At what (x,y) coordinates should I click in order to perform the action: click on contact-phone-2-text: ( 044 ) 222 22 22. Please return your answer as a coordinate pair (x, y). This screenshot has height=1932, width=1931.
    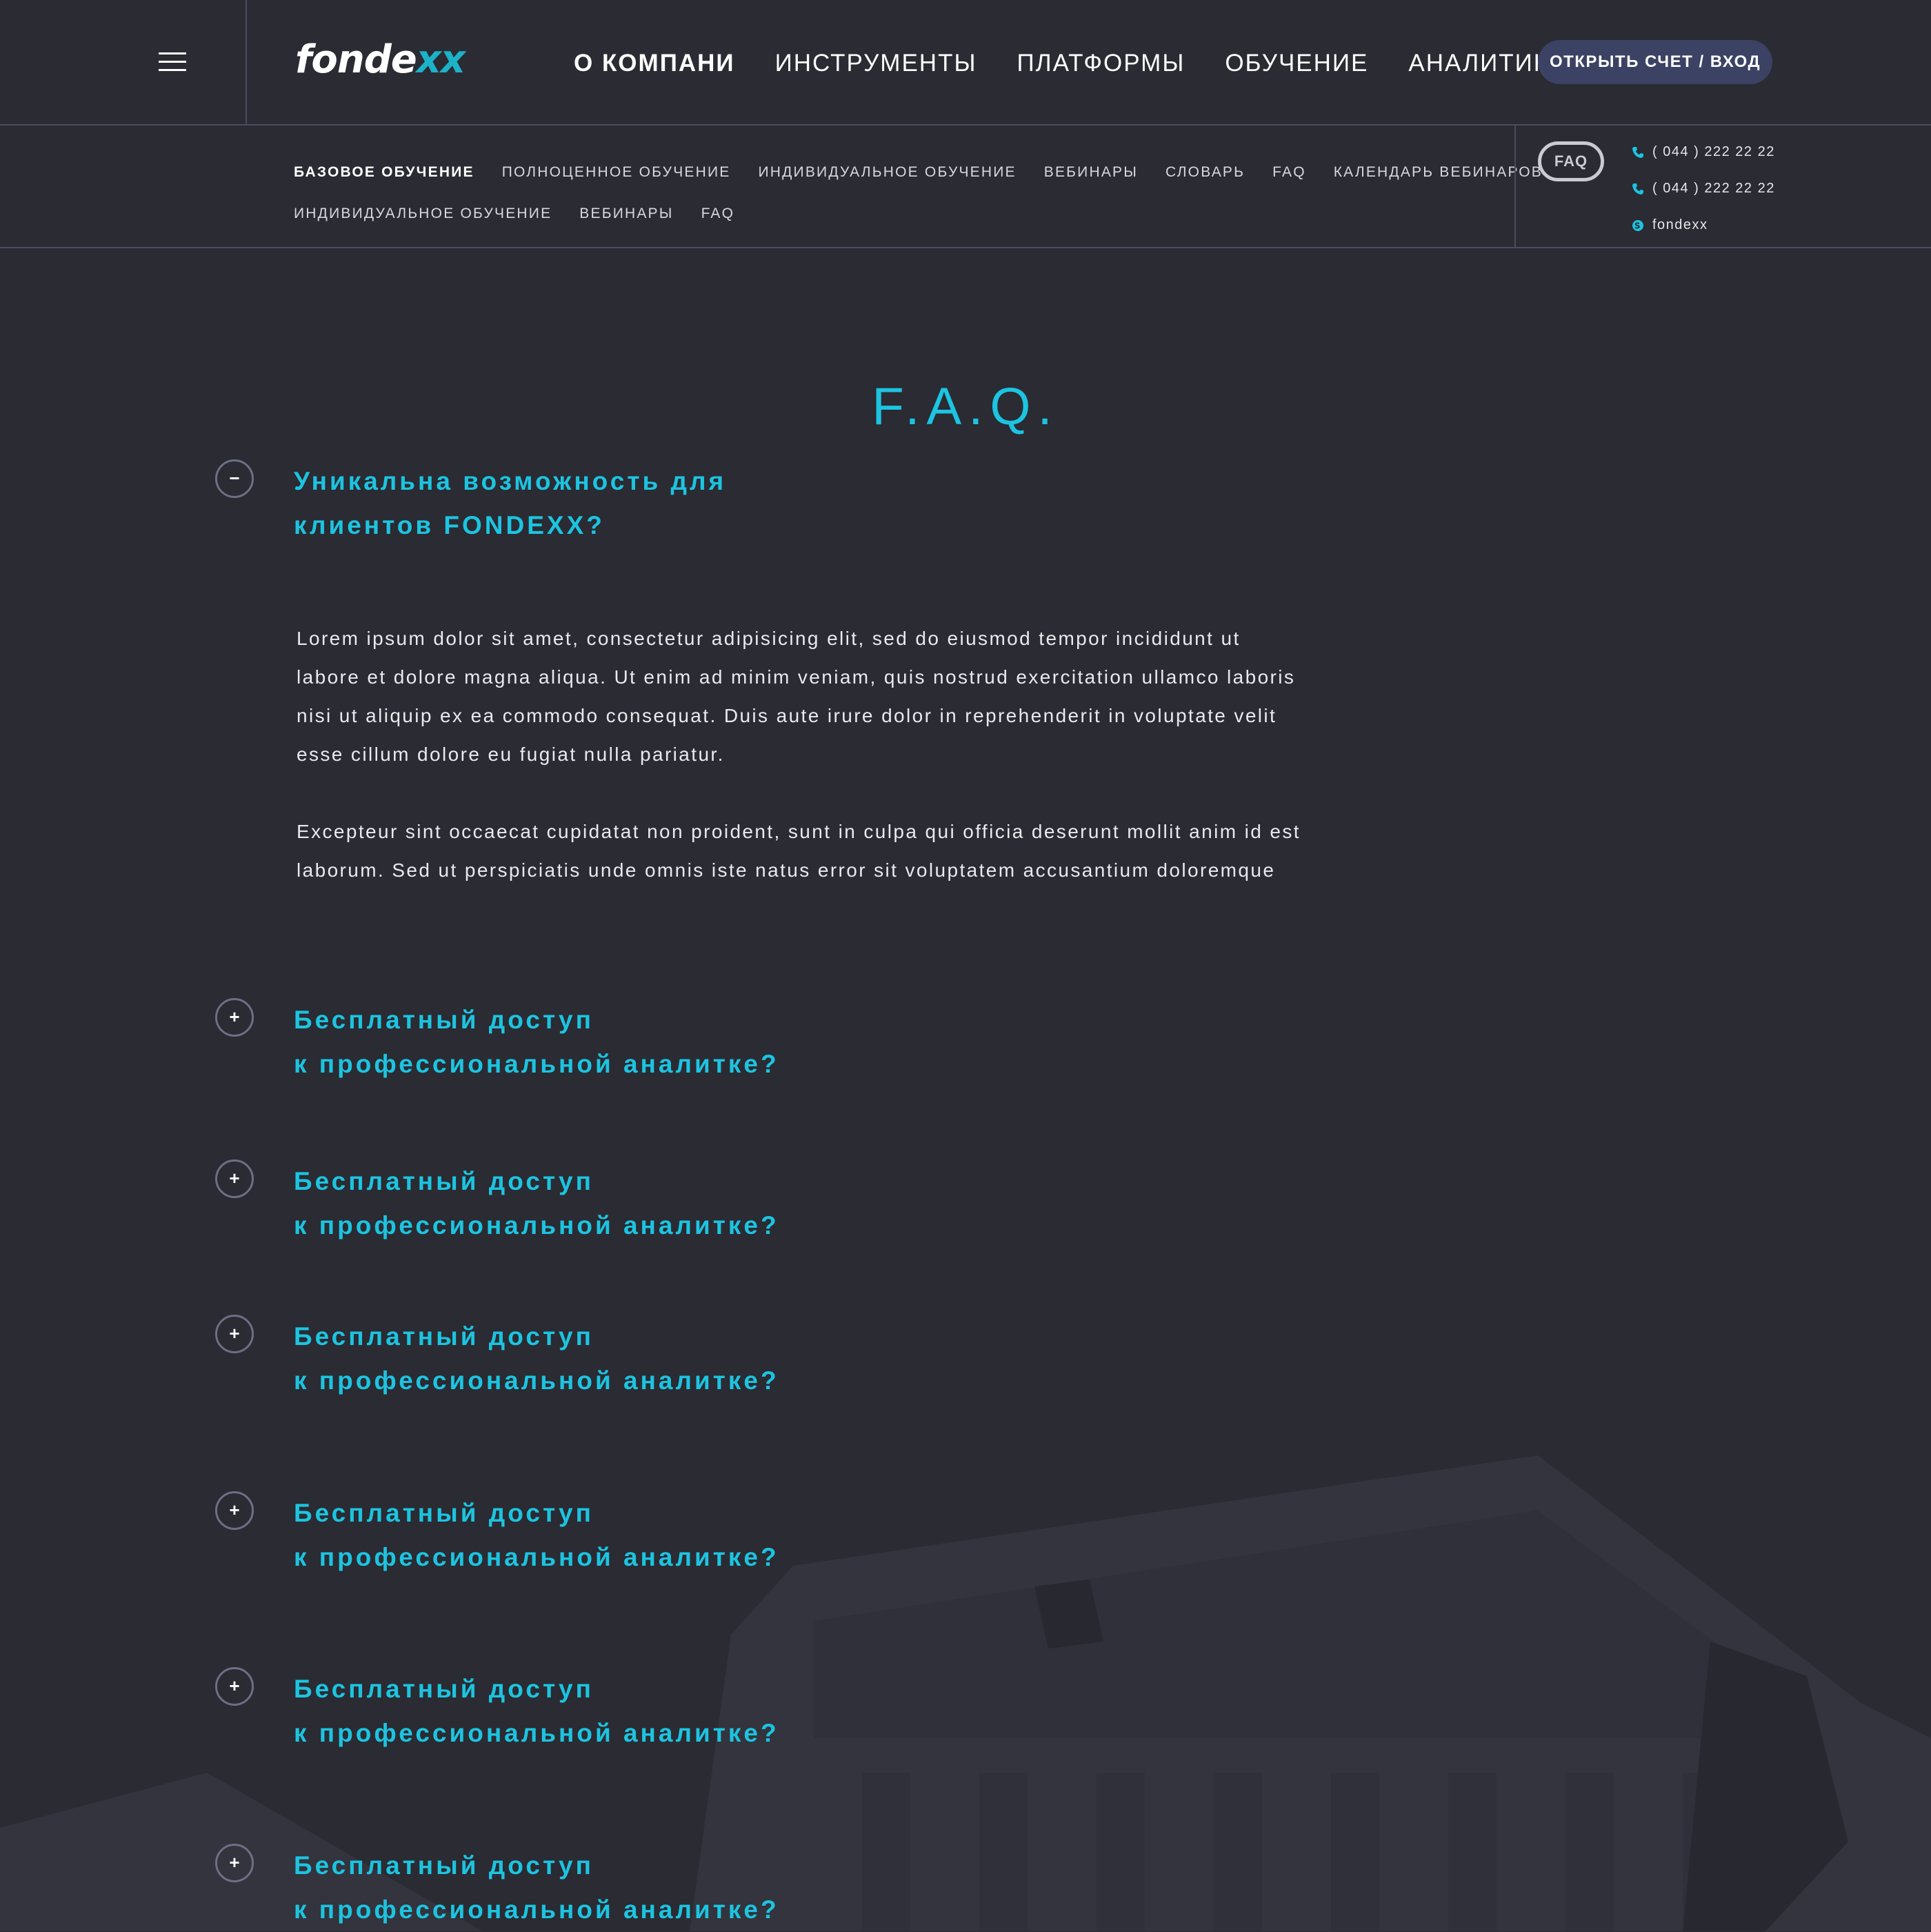
    Looking at the image, I should click on (1713, 189).